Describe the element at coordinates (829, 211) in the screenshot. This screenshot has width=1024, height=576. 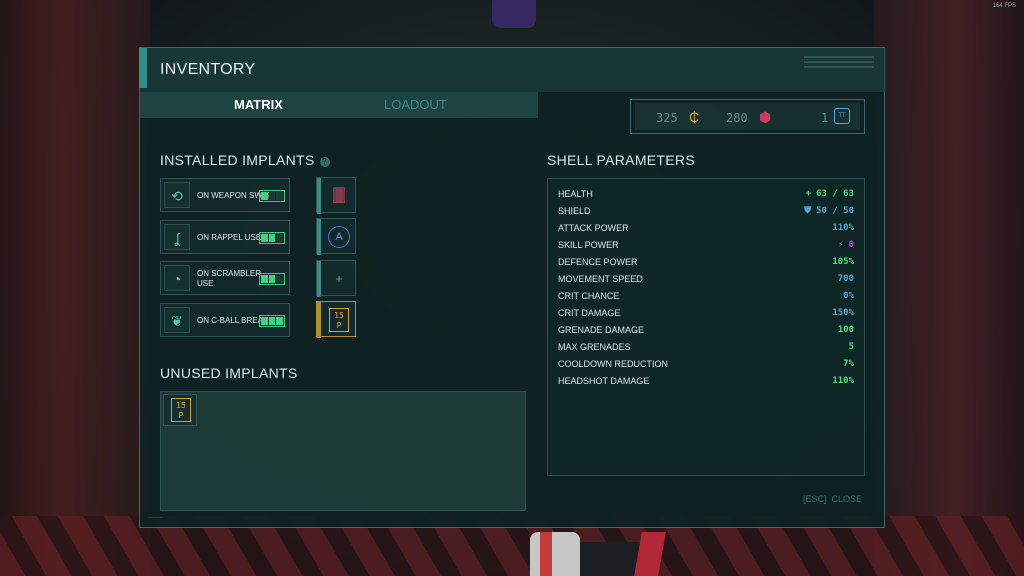
I see `param-value: ⛊ 50 / 50` at that location.